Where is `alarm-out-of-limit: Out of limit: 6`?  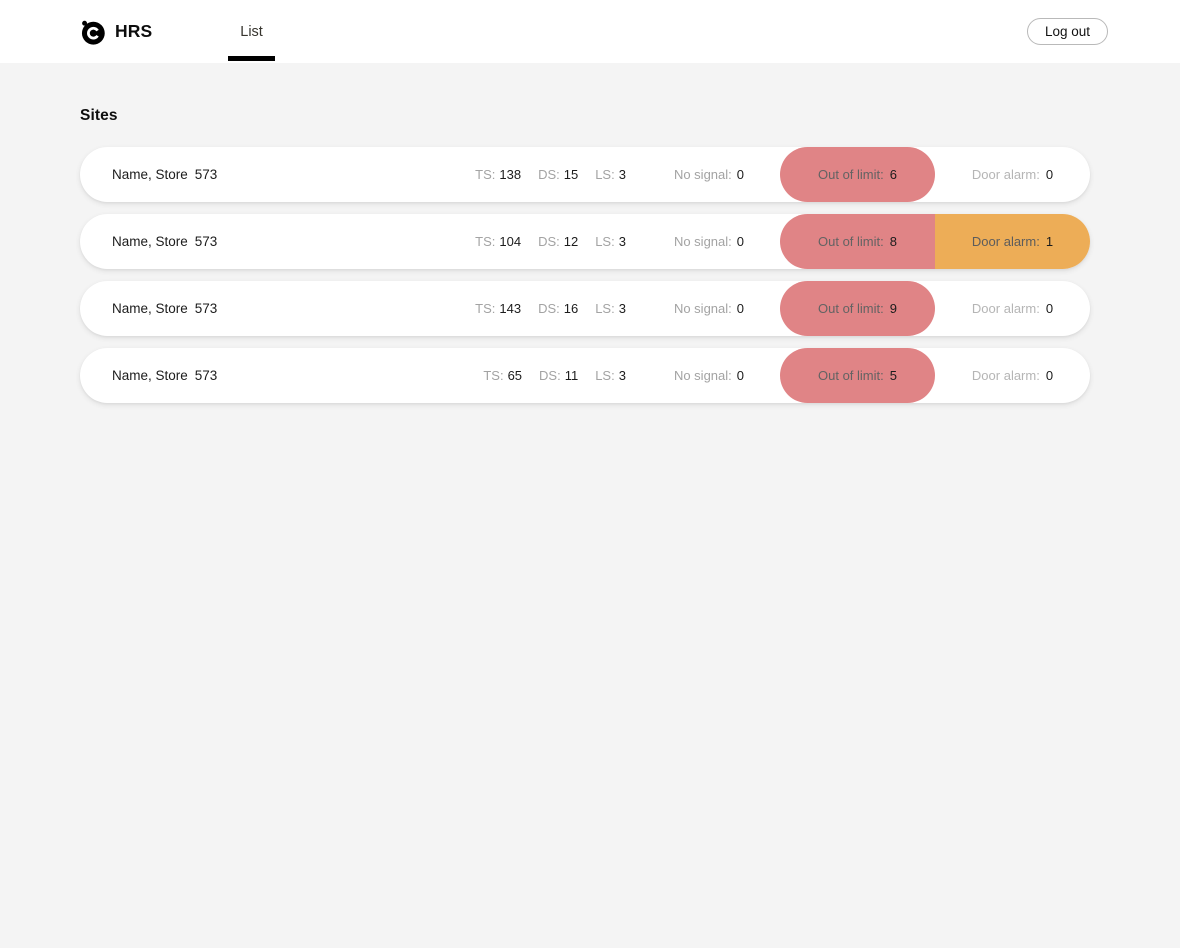 alarm-out-of-limit: Out of limit: 6 is located at coordinates (857, 174).